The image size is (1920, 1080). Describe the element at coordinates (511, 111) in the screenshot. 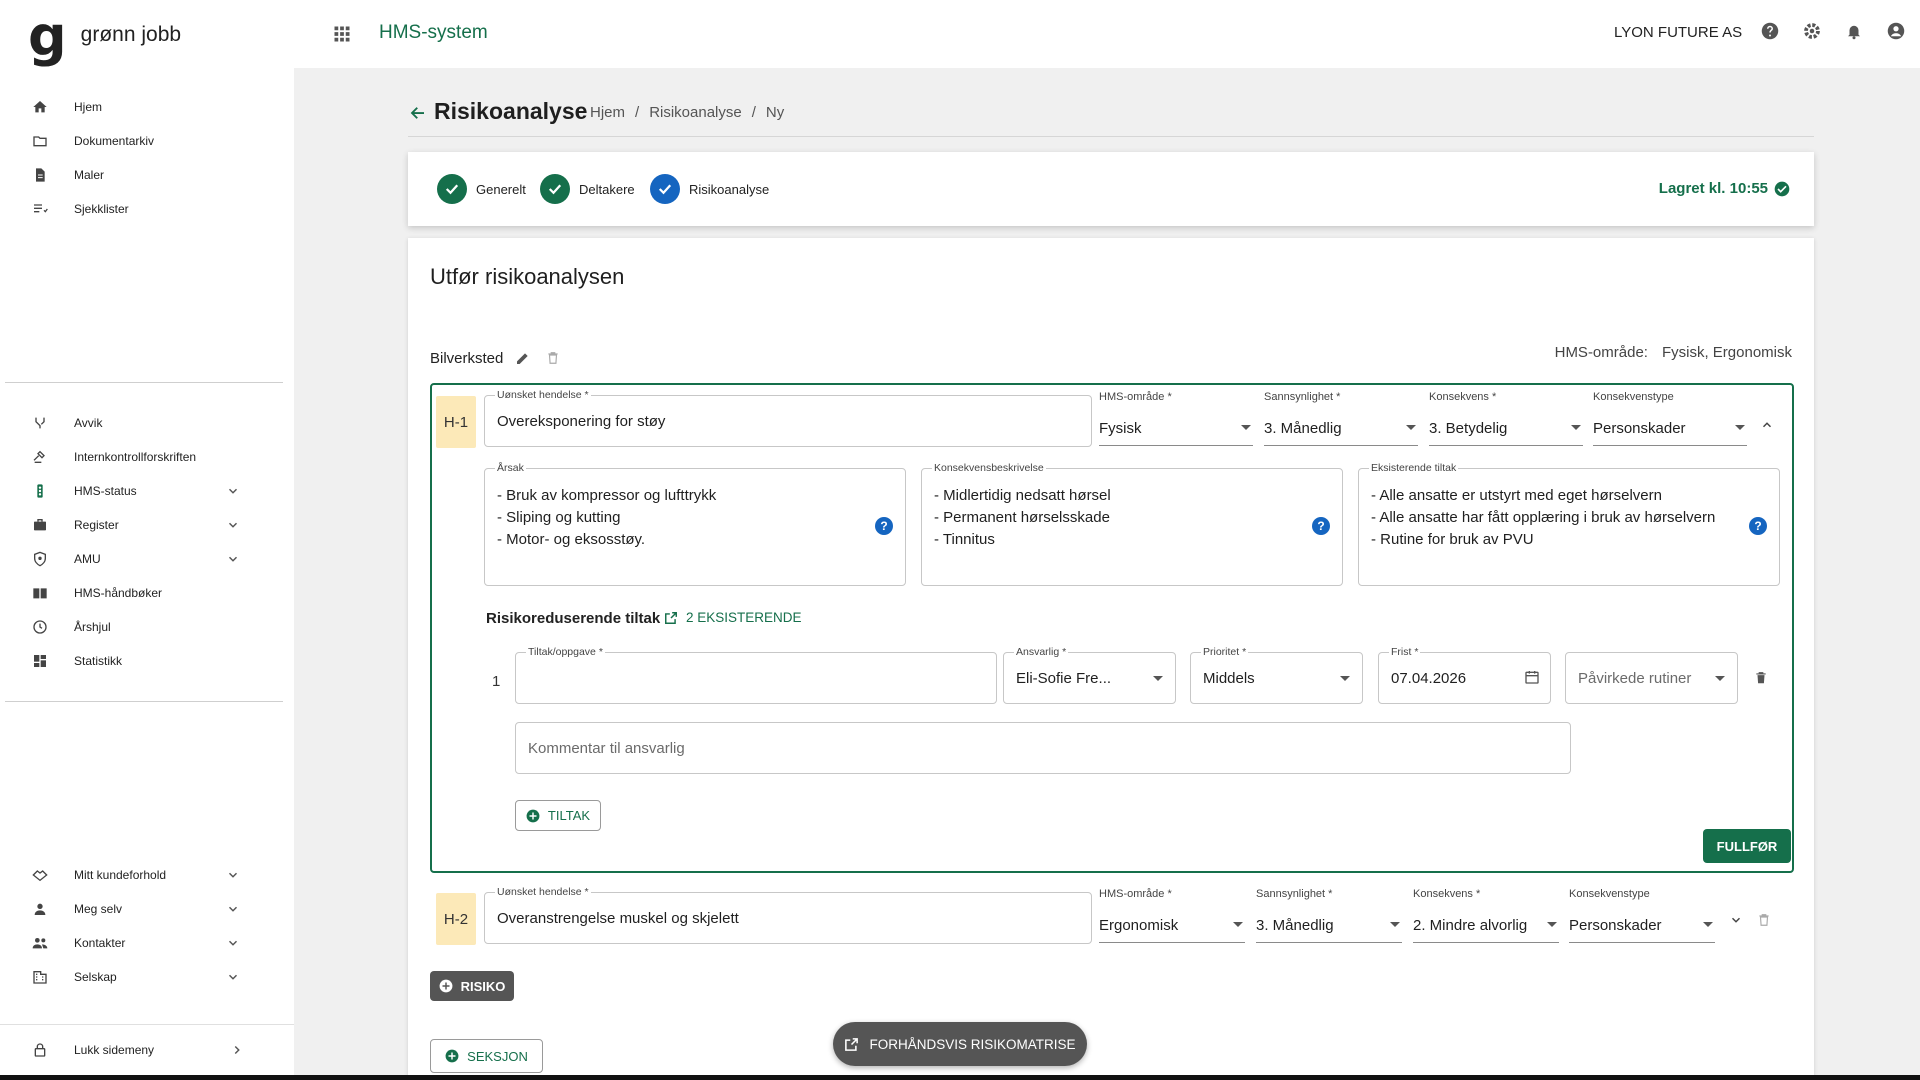

I see `page-title: Risikoanalyse` at that location.